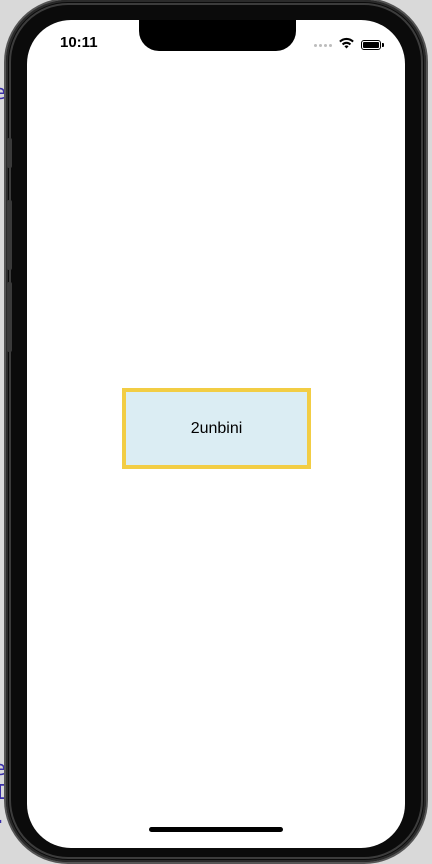 Image resolution: width=432 pixels, height=864 pixels. Describe the element at coordinates (9, 317) in the screenshot. I see `volume-down-button` at that location.